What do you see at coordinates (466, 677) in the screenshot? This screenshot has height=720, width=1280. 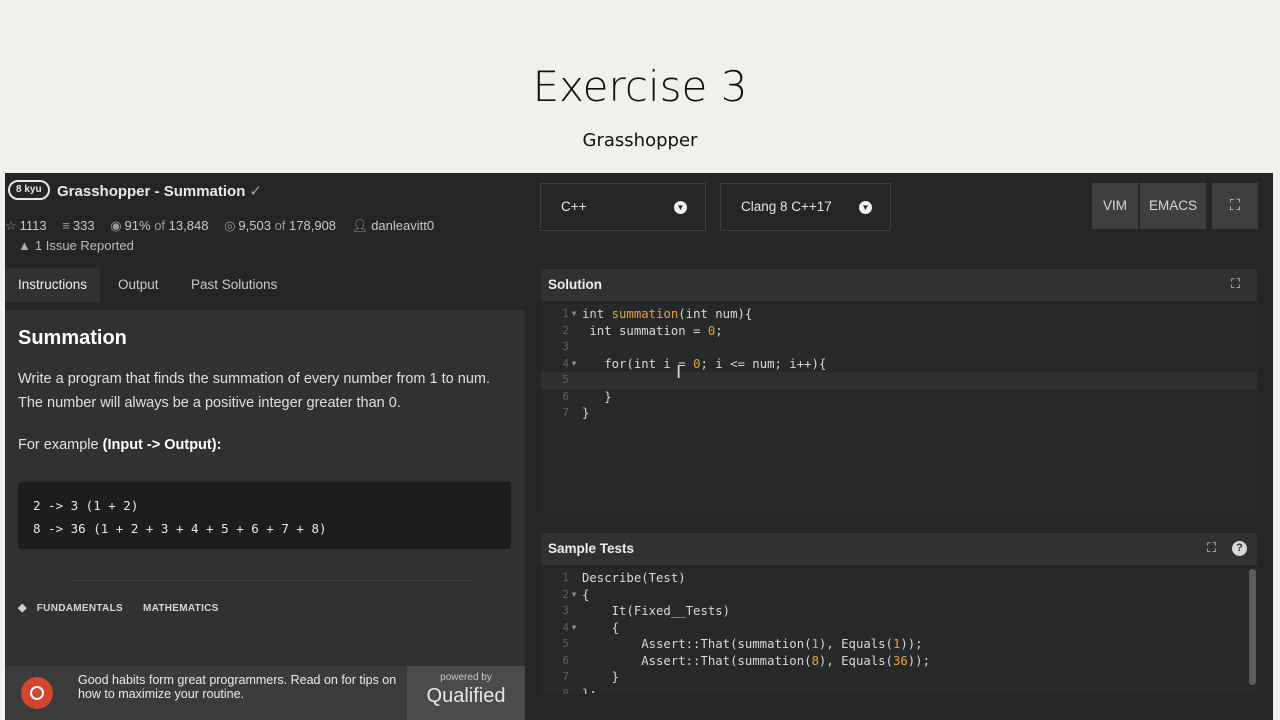 I see `powered-by-label: powered by` at bounding box center [466, 677].